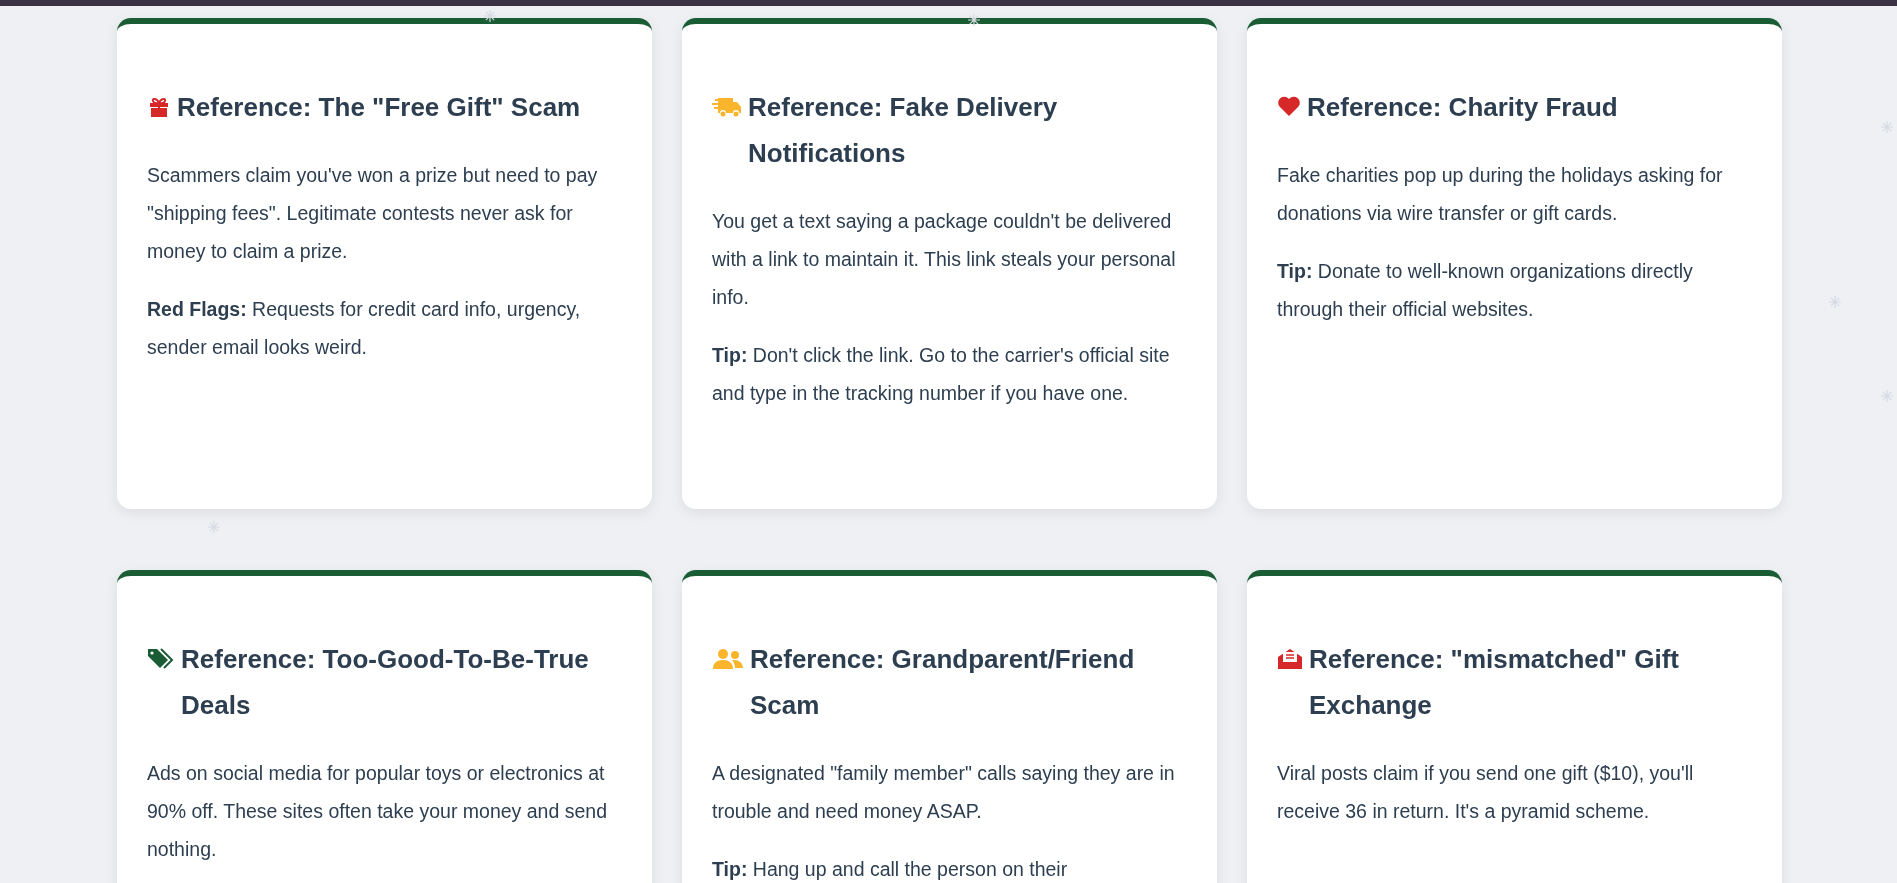 This screenshot has width=1897, height=883. I want to click on card-title: Reference: The "Free Gift" Scam, so click(379, 107).